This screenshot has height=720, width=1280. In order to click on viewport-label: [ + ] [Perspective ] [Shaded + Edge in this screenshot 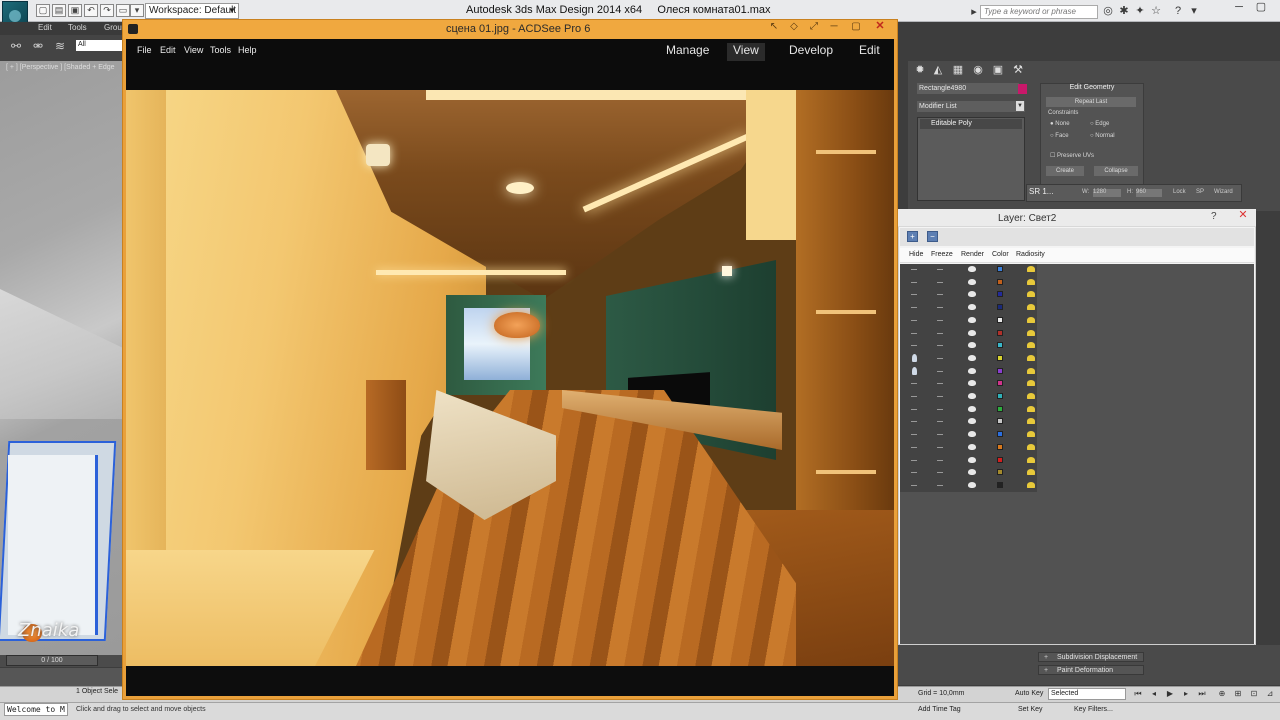, I will do `click(60, 67)`.